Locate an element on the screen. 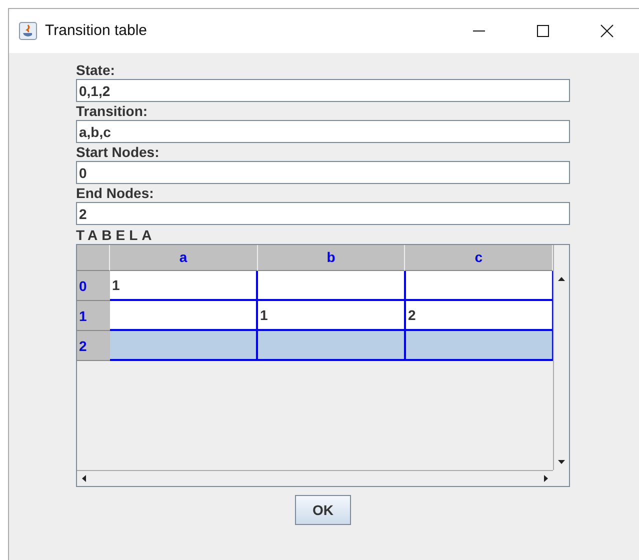  column-header: b is located at coordinates (332, 258).